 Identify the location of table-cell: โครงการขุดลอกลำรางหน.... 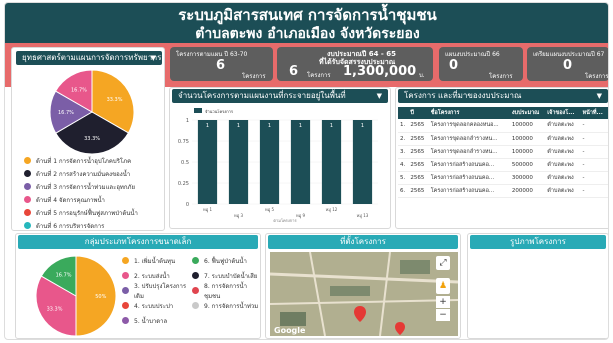
(469, 152).